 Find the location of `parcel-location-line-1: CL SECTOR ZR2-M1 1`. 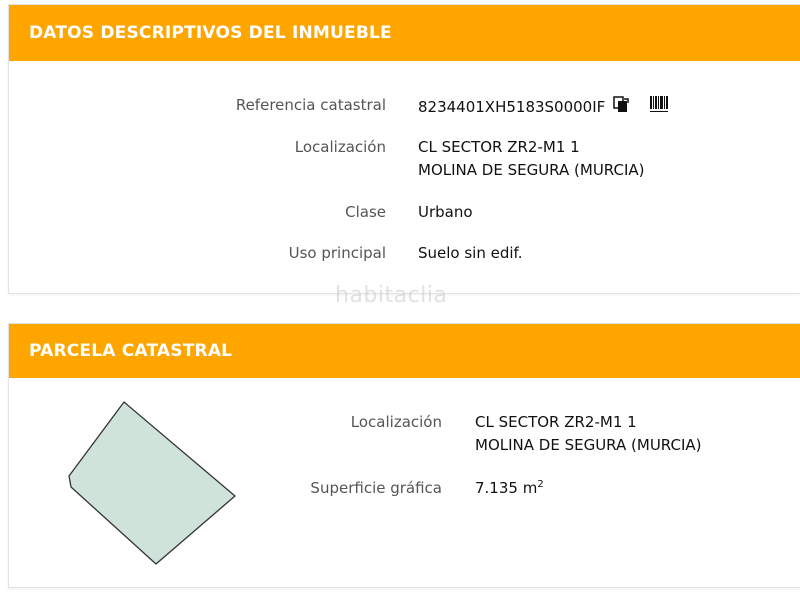

parcel-location-line-1: CL SECTOR ZR2-M1 1 is located at coordinates (556, 422).